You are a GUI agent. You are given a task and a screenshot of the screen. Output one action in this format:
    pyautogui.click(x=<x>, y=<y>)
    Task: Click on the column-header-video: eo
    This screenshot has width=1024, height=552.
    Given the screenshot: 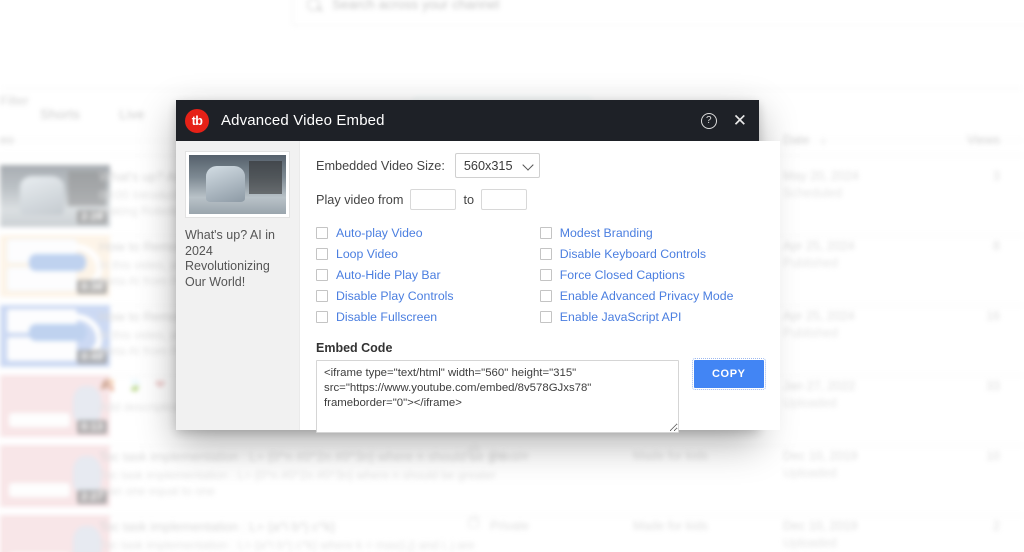 What is the action you would take?
    pyautogui.click(x=7, y=140)
    